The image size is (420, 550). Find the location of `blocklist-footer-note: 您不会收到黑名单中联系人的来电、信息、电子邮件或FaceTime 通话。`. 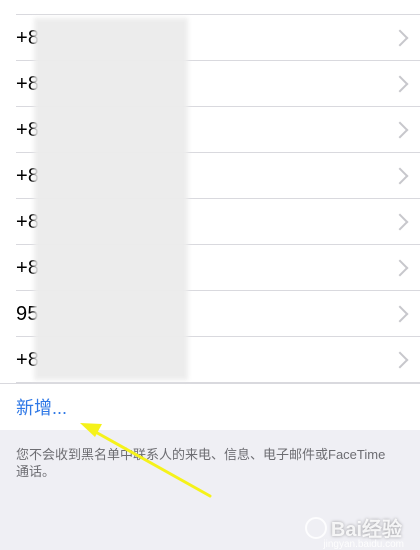

blocklist-footer-note: 您不会收到黑名单中联系人的来电、信息、电子邮件或FaceTime 通话。 is located at coordinates (201, 463).